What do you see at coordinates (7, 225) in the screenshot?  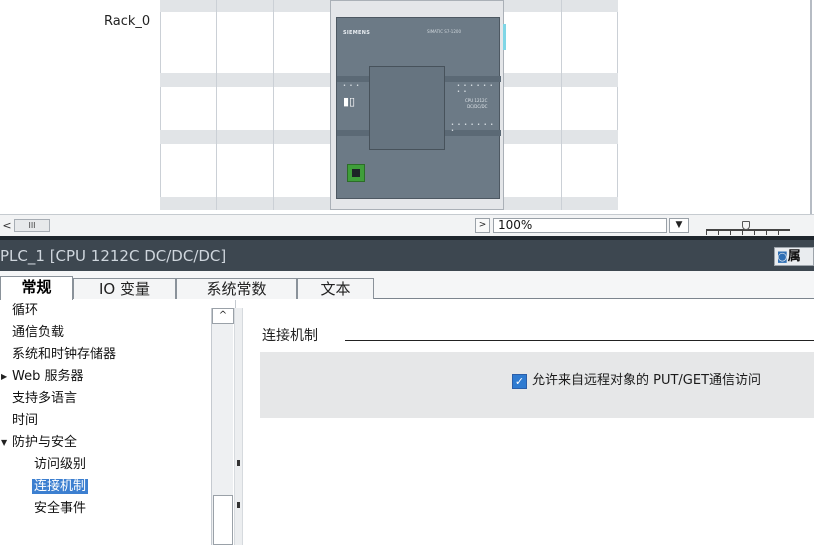 I see `scroll-left-button: <` at bounding box center [7, 225].